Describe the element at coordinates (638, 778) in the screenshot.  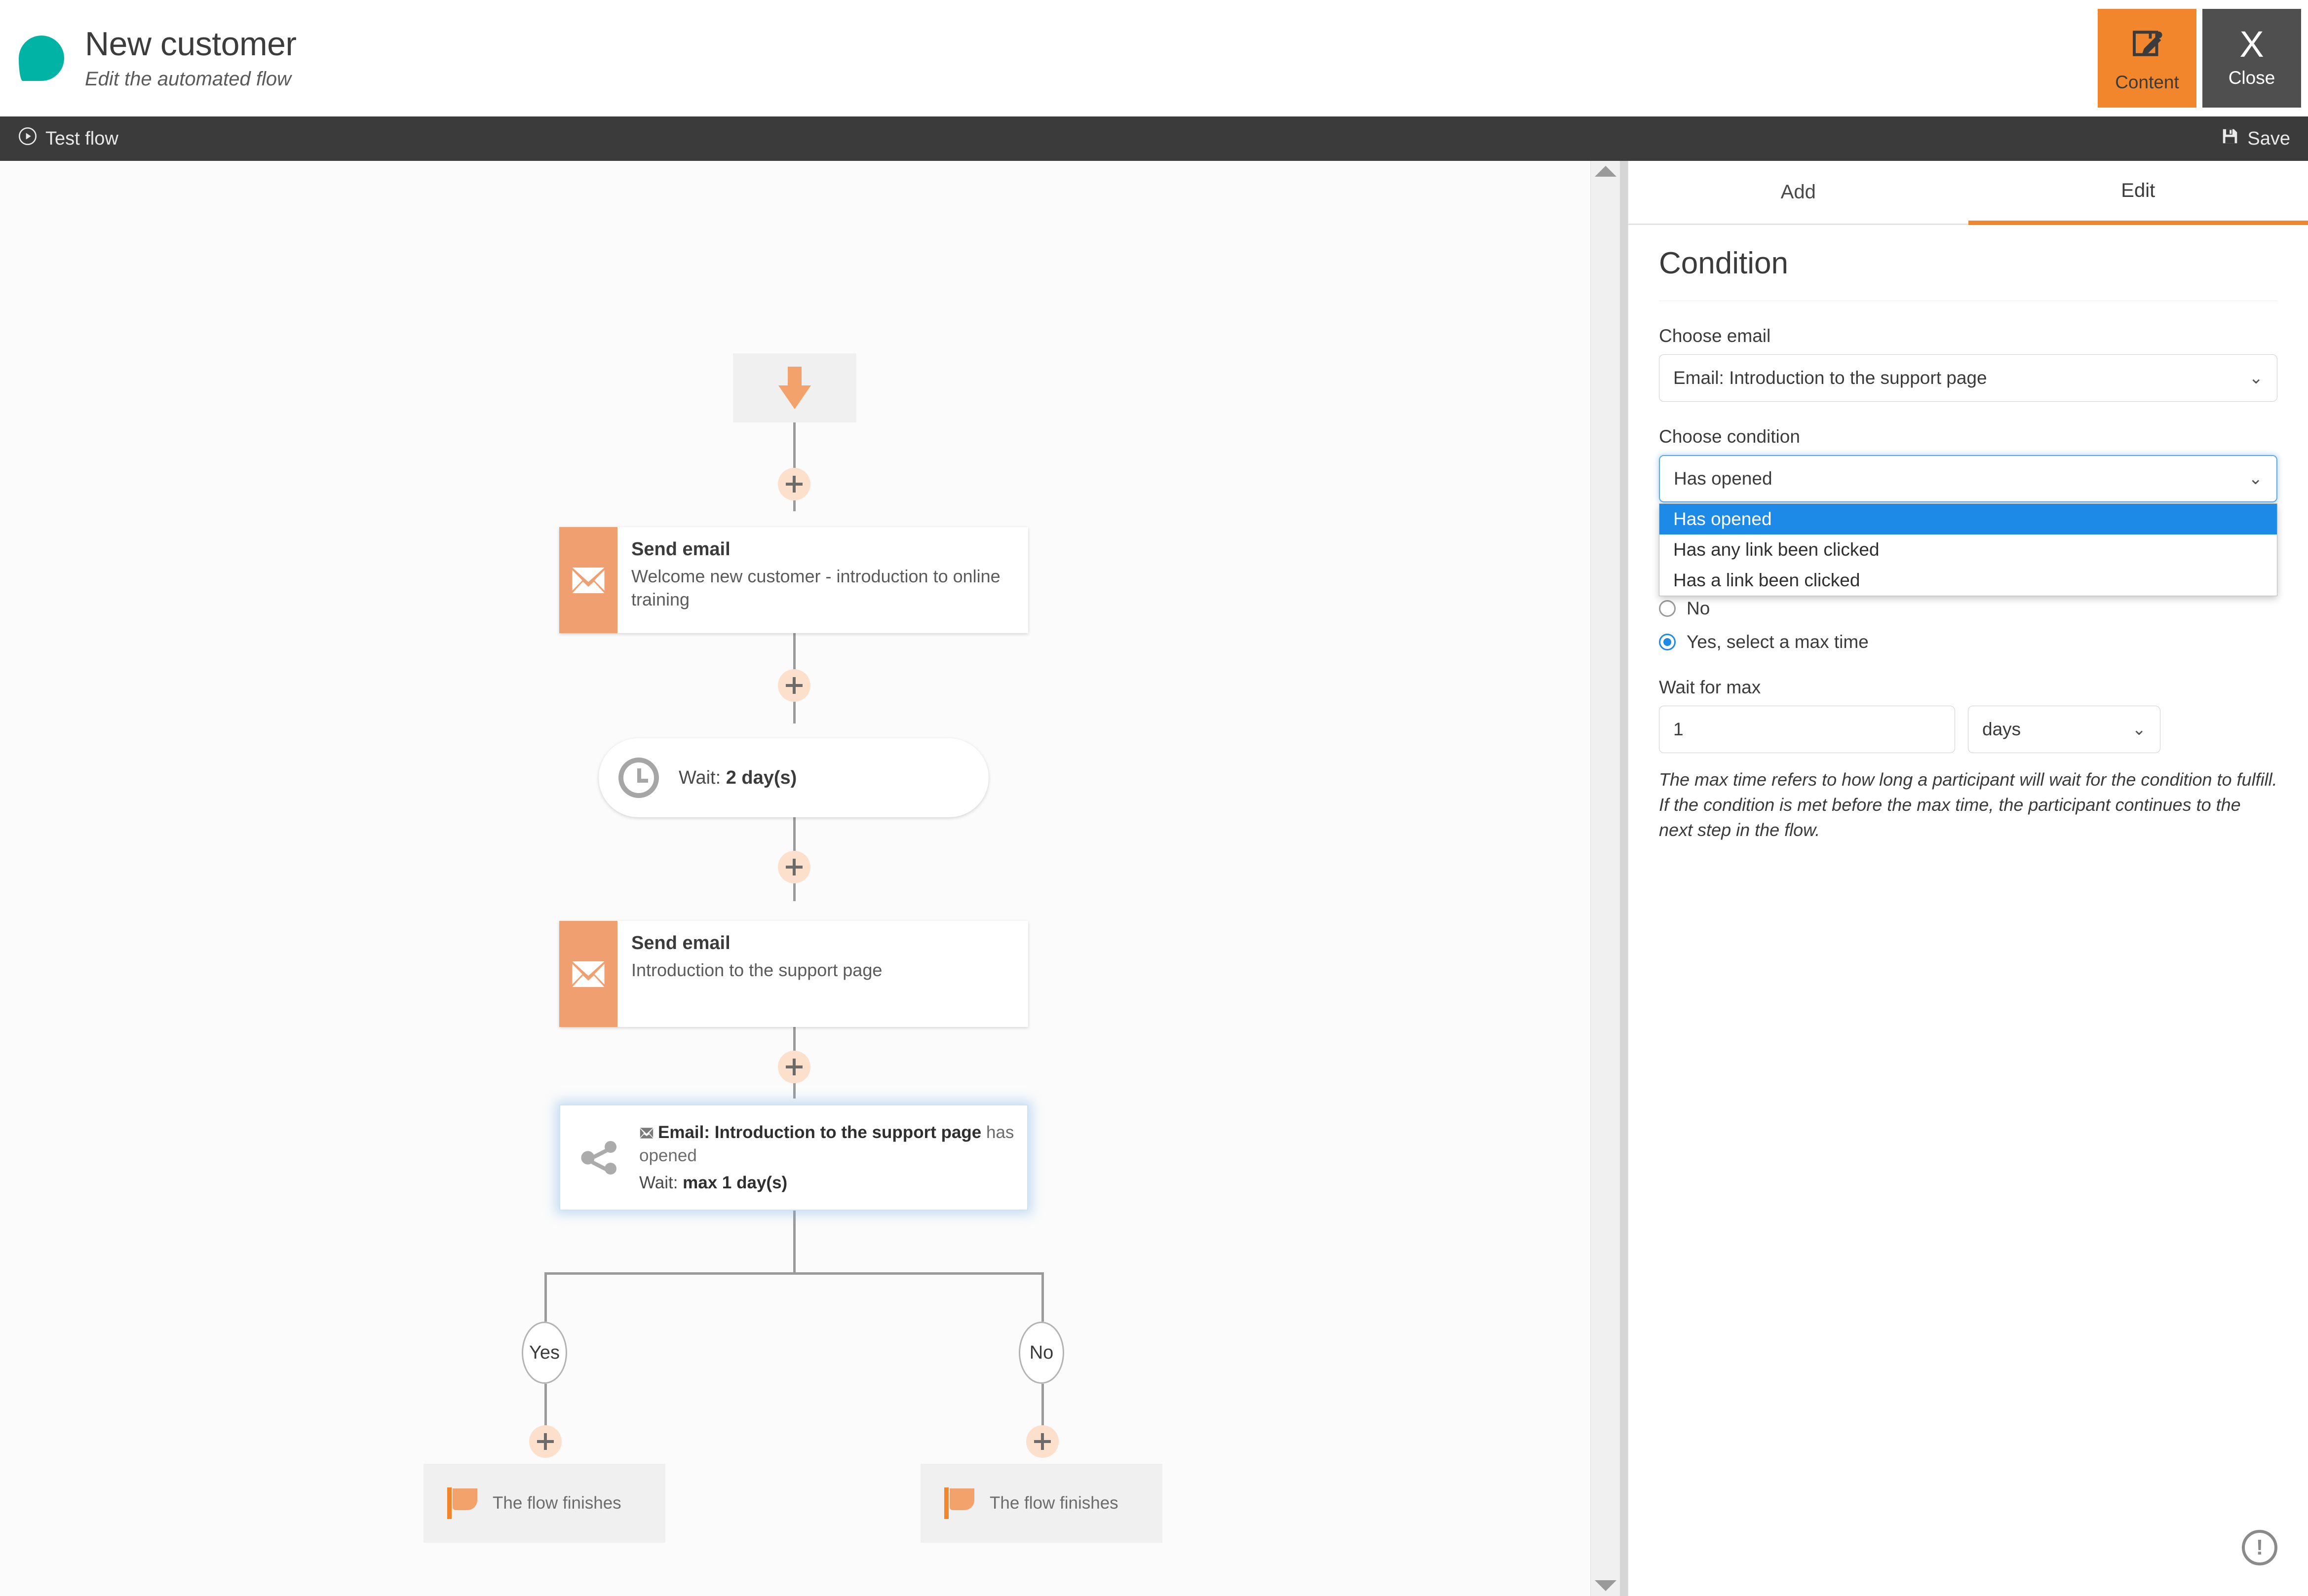
I see `clock-icon` at that location.